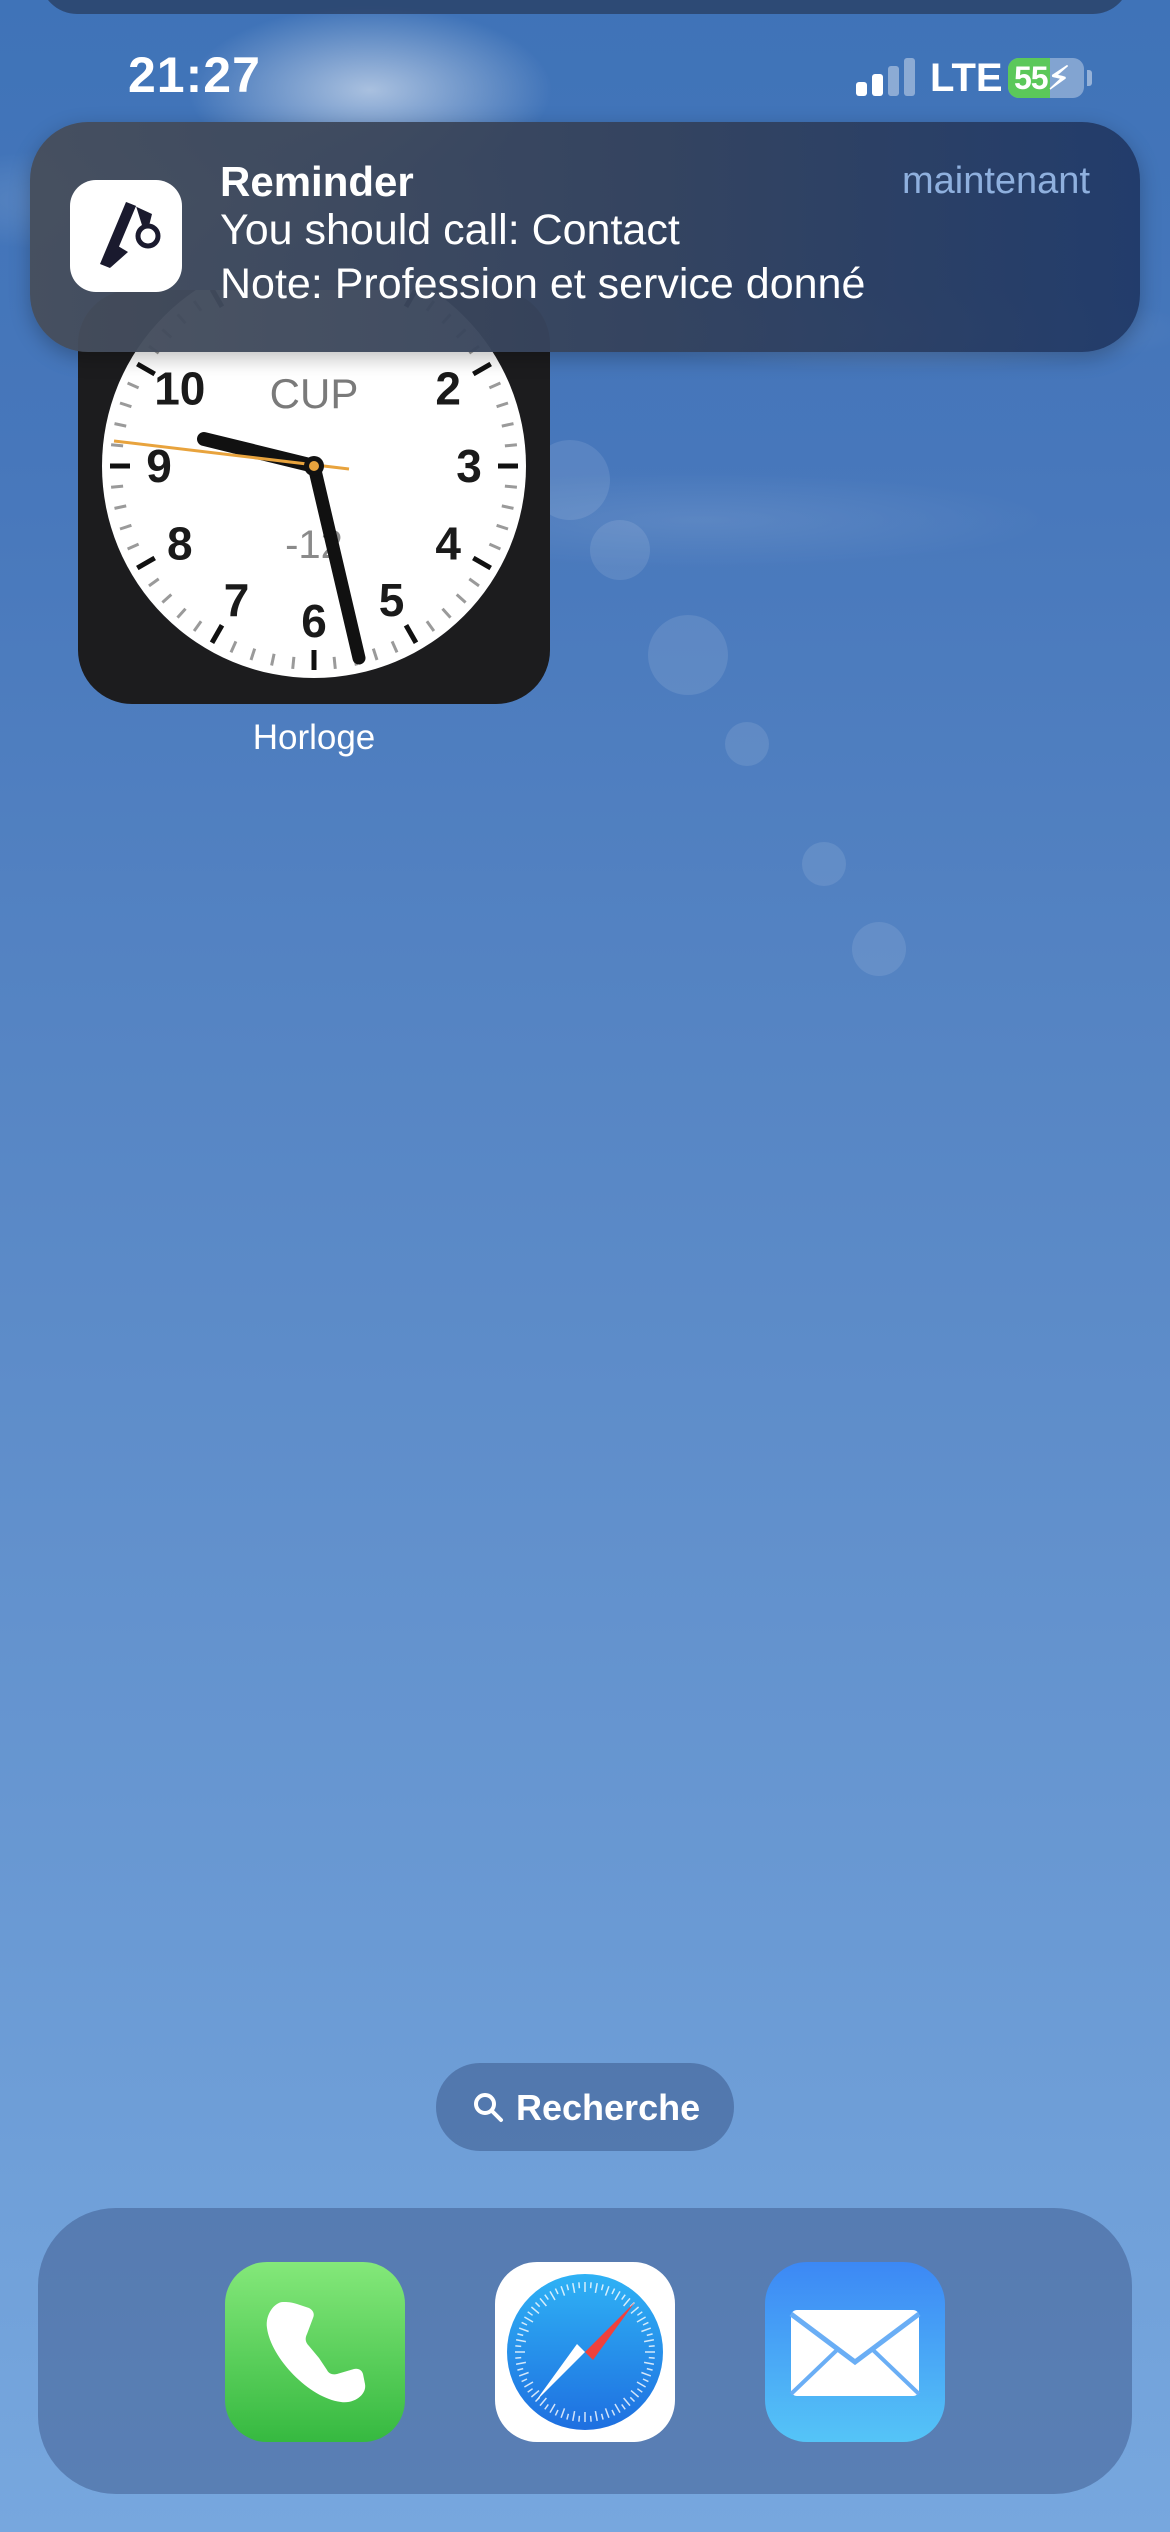 The height and width of the screenshot is (2532, 1170). Describe the element at coordinates (450, 230) in the screenshot. I see `notification-body-line1: You should call: Contact` at that location.